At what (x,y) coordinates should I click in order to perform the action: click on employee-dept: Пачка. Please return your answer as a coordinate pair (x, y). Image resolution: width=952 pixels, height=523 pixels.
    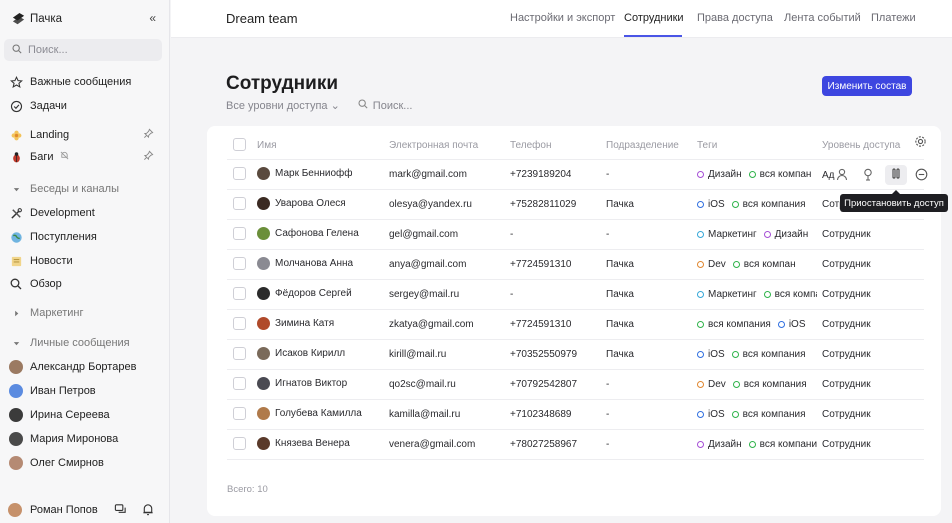
    Looking at the image, I should click on (620, 204).